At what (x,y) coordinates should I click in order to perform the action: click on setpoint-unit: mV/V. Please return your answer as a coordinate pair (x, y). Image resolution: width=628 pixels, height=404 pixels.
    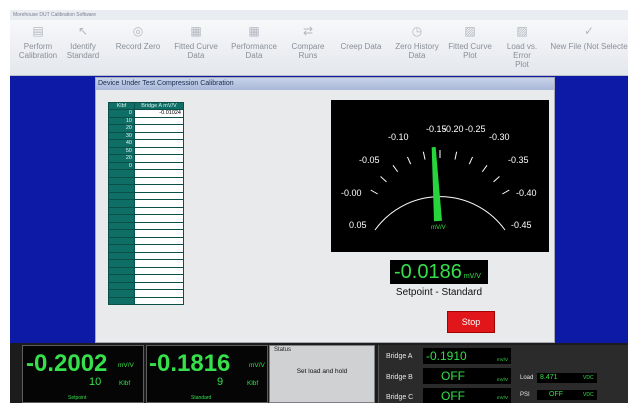
    Looking at the image, I should click on (126, 365).